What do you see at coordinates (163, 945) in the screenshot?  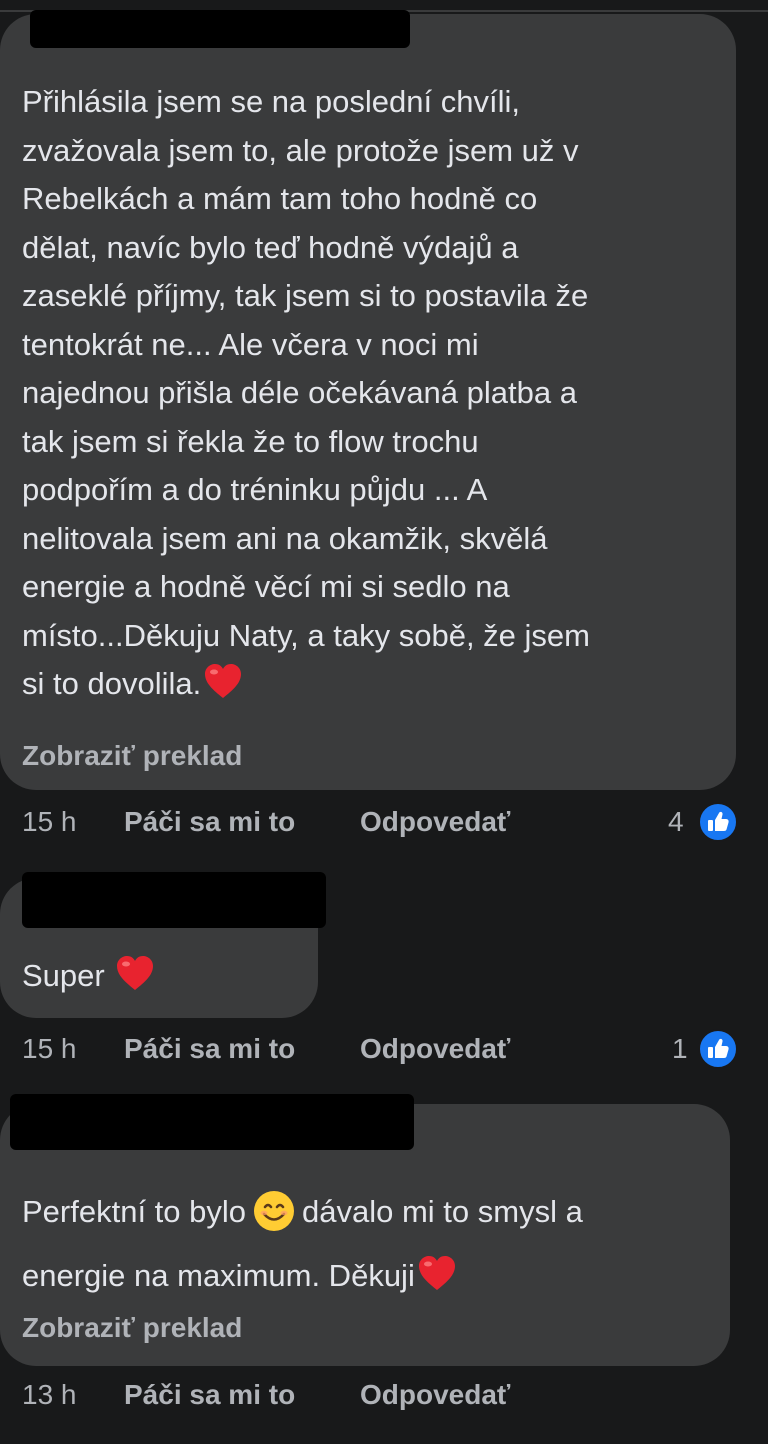 I see `comment-bubble-2: Super` at bounding box center [163, 945].